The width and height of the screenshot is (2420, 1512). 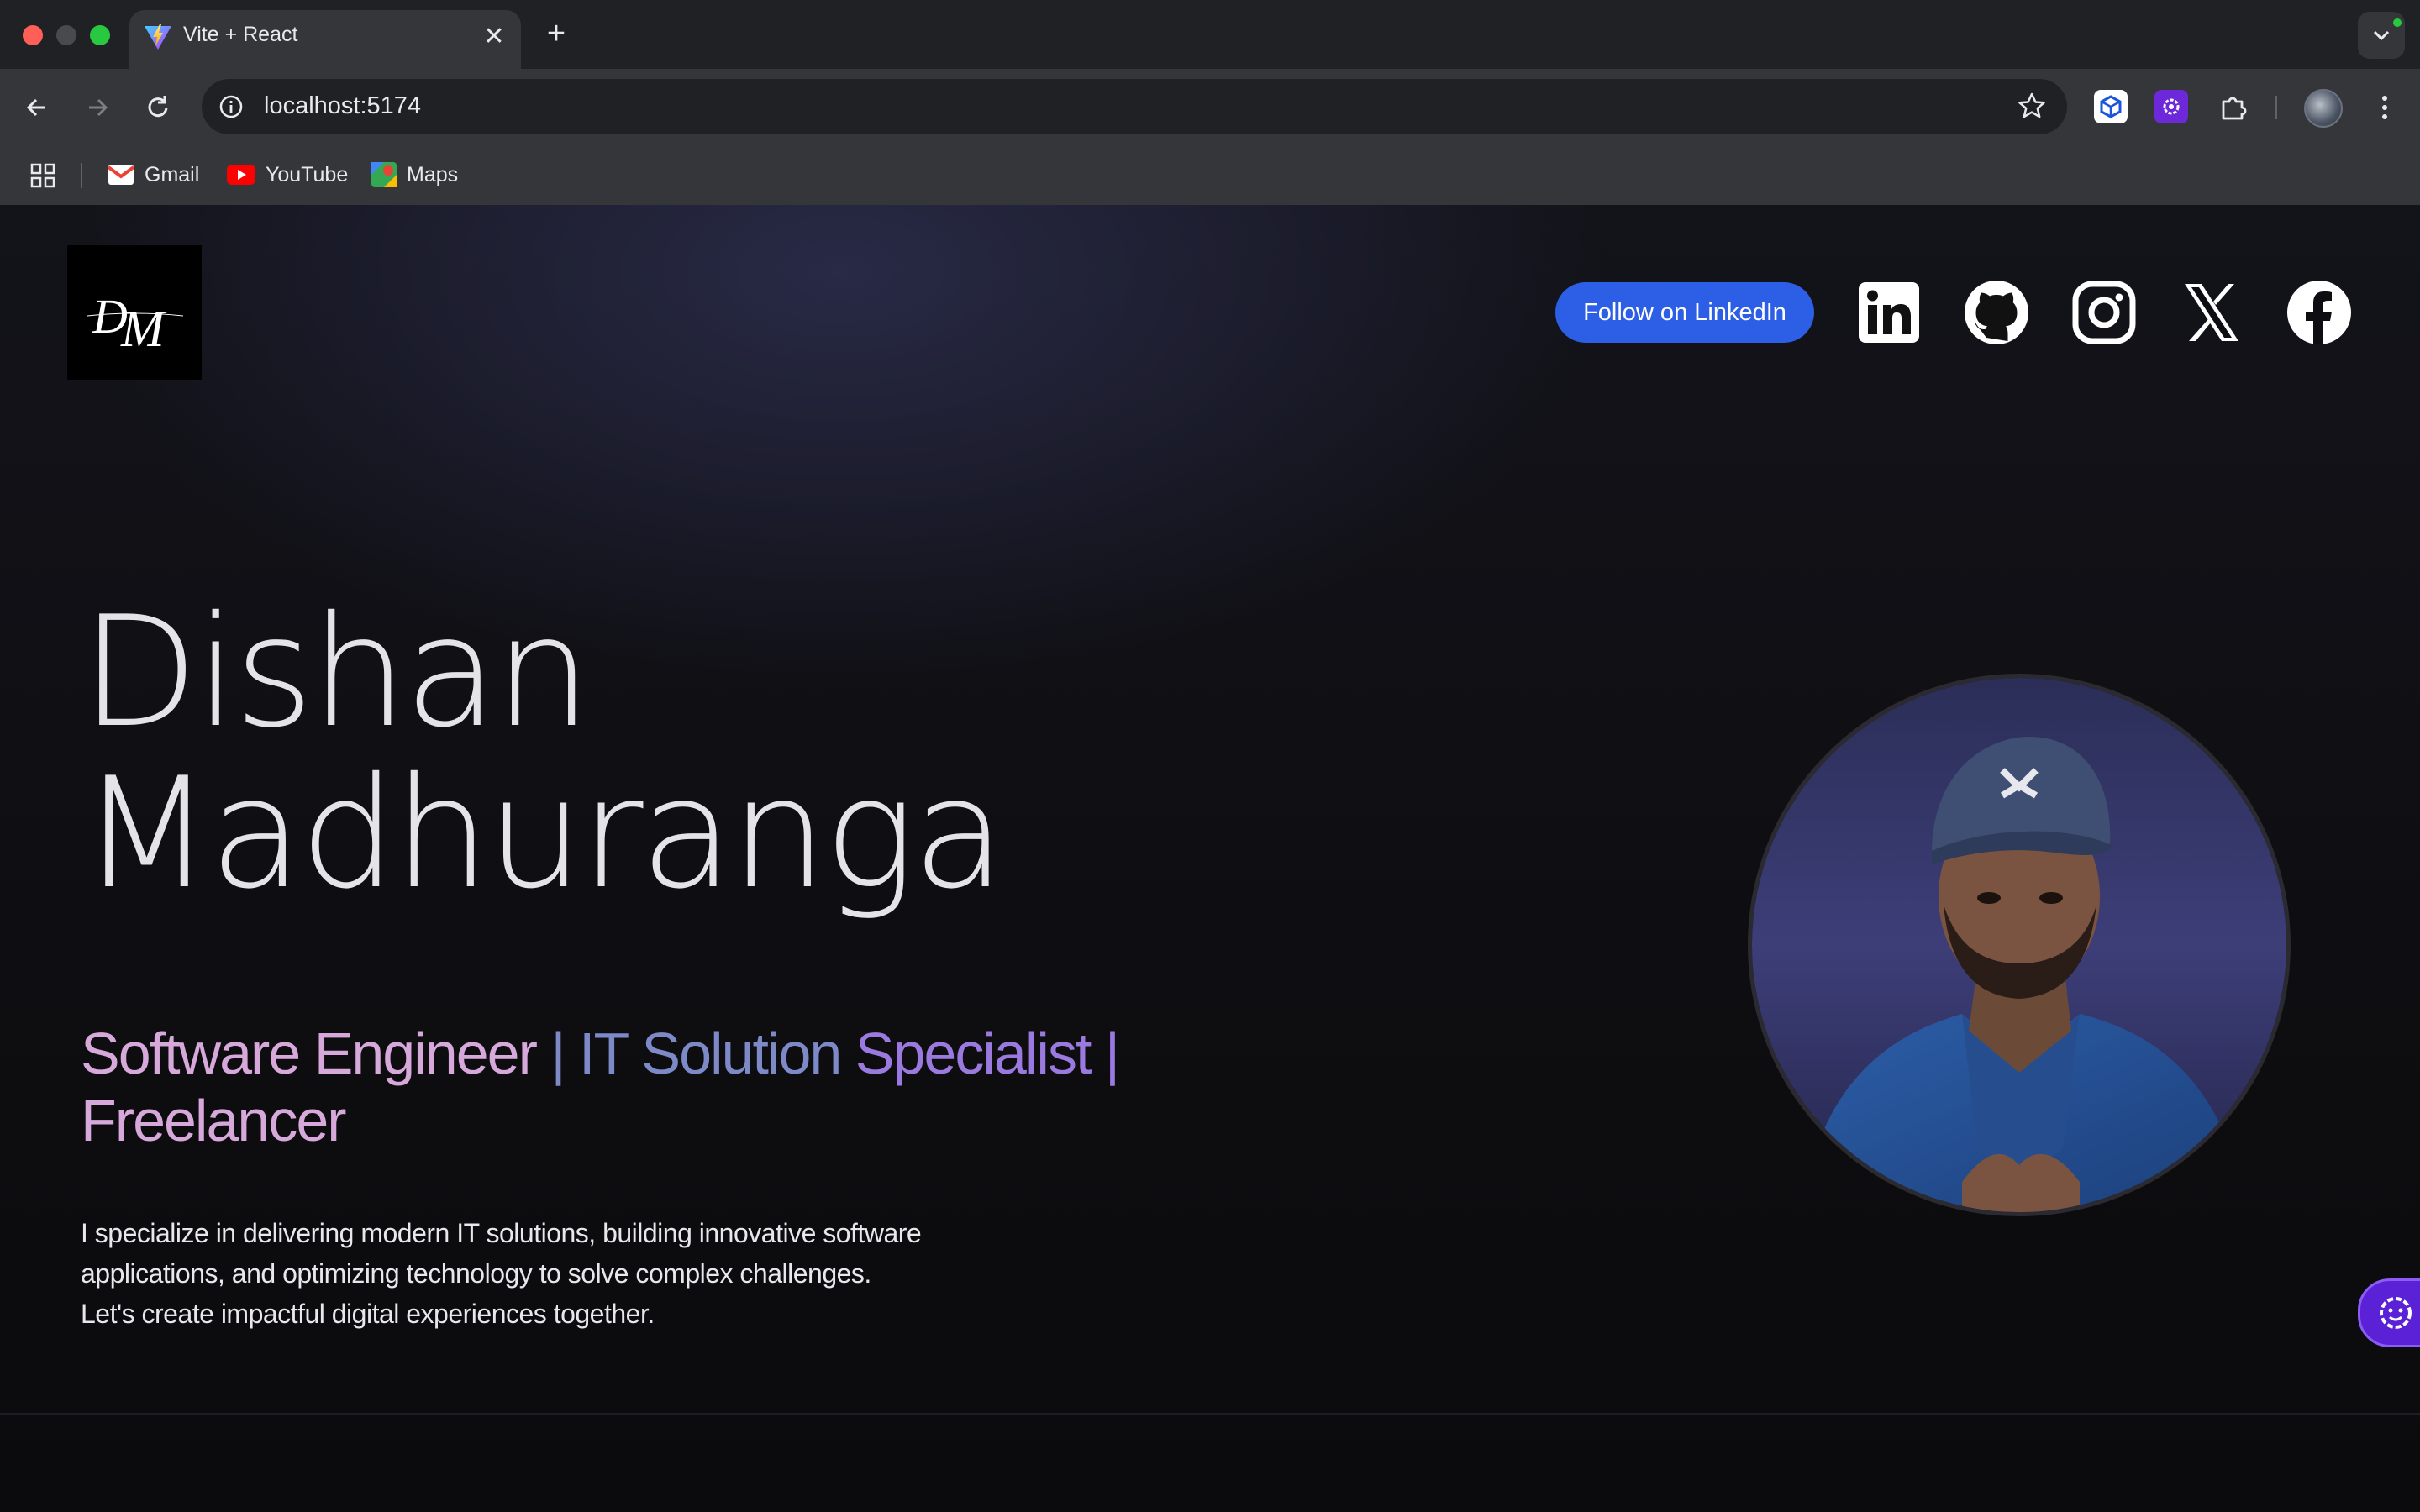 I want to click on bookmarks-bar: Gmail YouTube Maps, so click(x=1210, y=175).